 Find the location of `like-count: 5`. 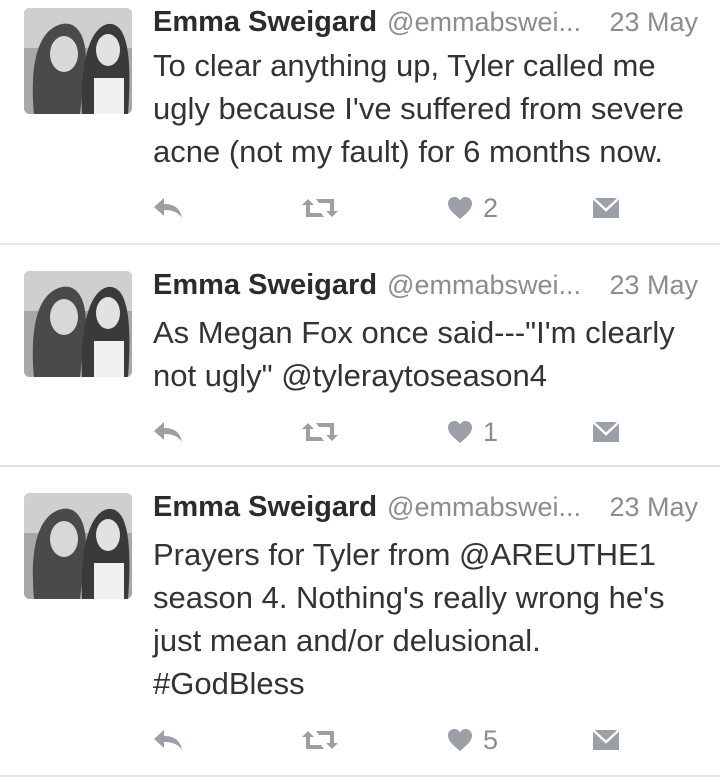

like-count: 5 is located at coordinates (491, 739).